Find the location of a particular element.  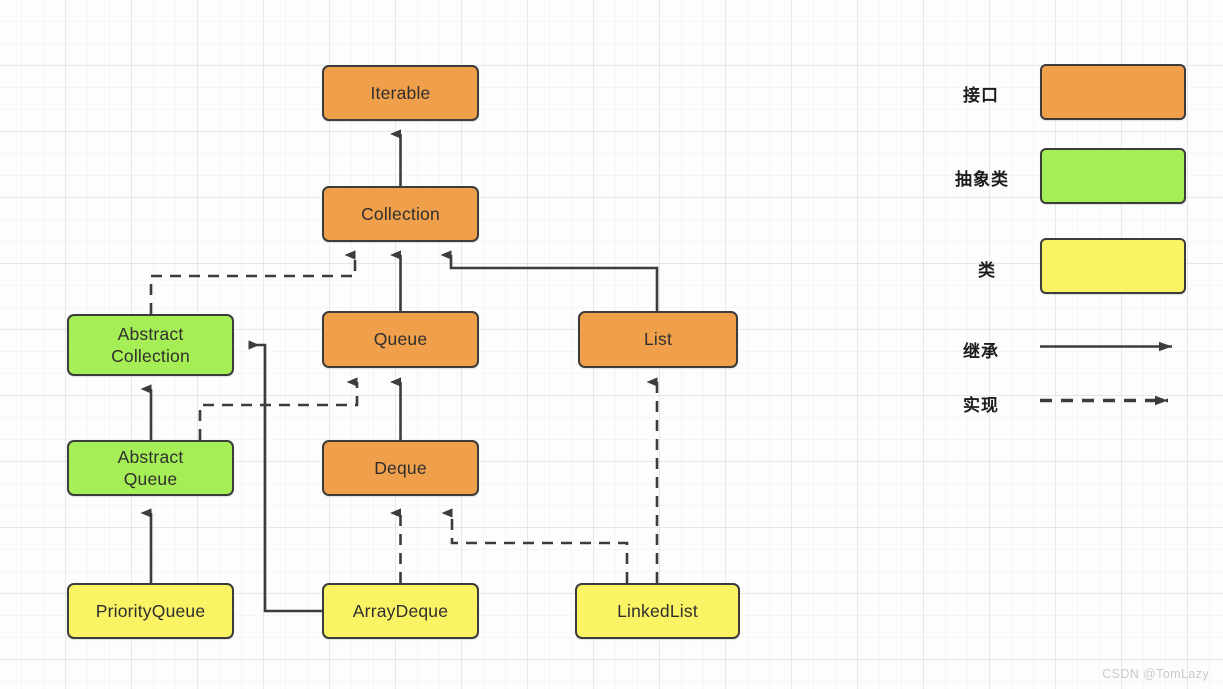

node-label: Collection is located at coordinates (400, 213).